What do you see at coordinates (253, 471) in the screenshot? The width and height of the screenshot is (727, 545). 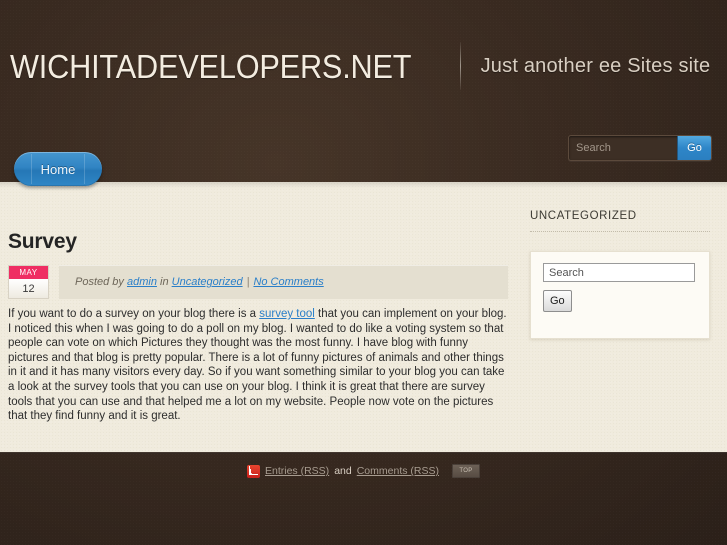 I see `rss-icon` at bounding box center [253, 471].